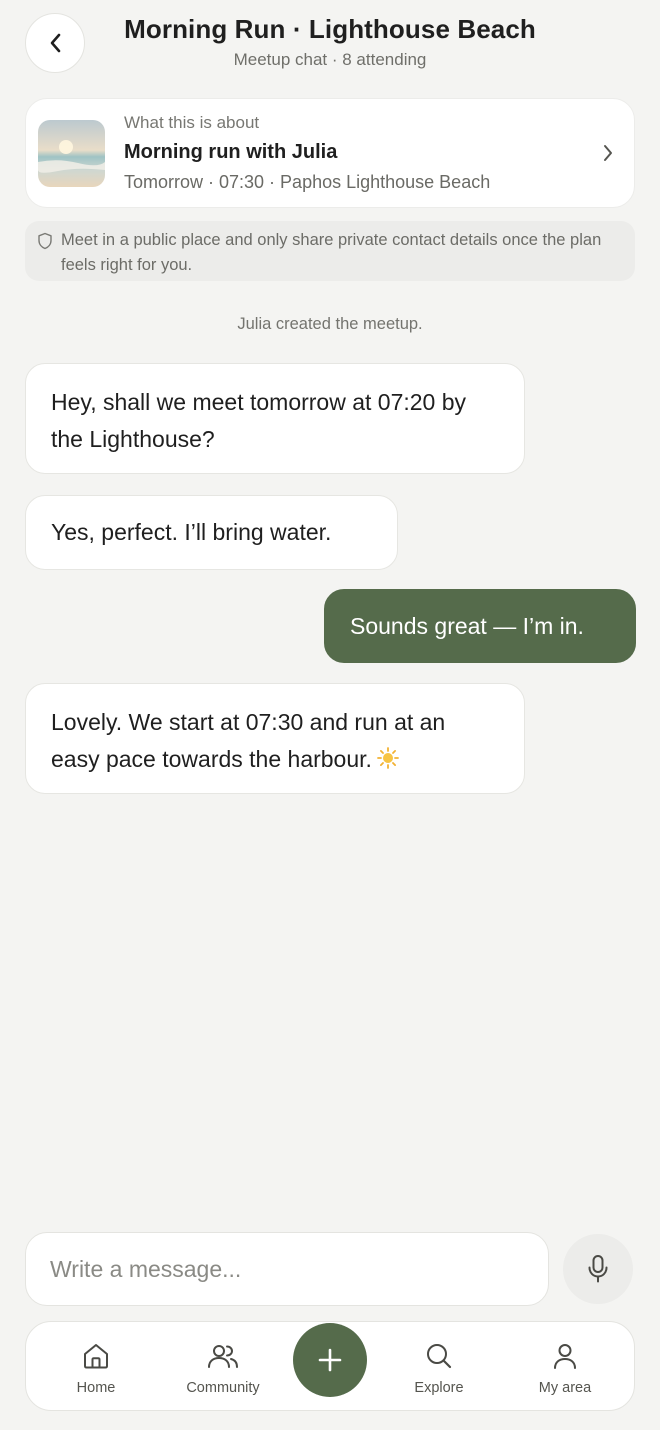 The height and width of the screenshot is (1430, 660). Describe the element at coordinates (439, 1356) in the screenshot. I see `search-icon` at that location.